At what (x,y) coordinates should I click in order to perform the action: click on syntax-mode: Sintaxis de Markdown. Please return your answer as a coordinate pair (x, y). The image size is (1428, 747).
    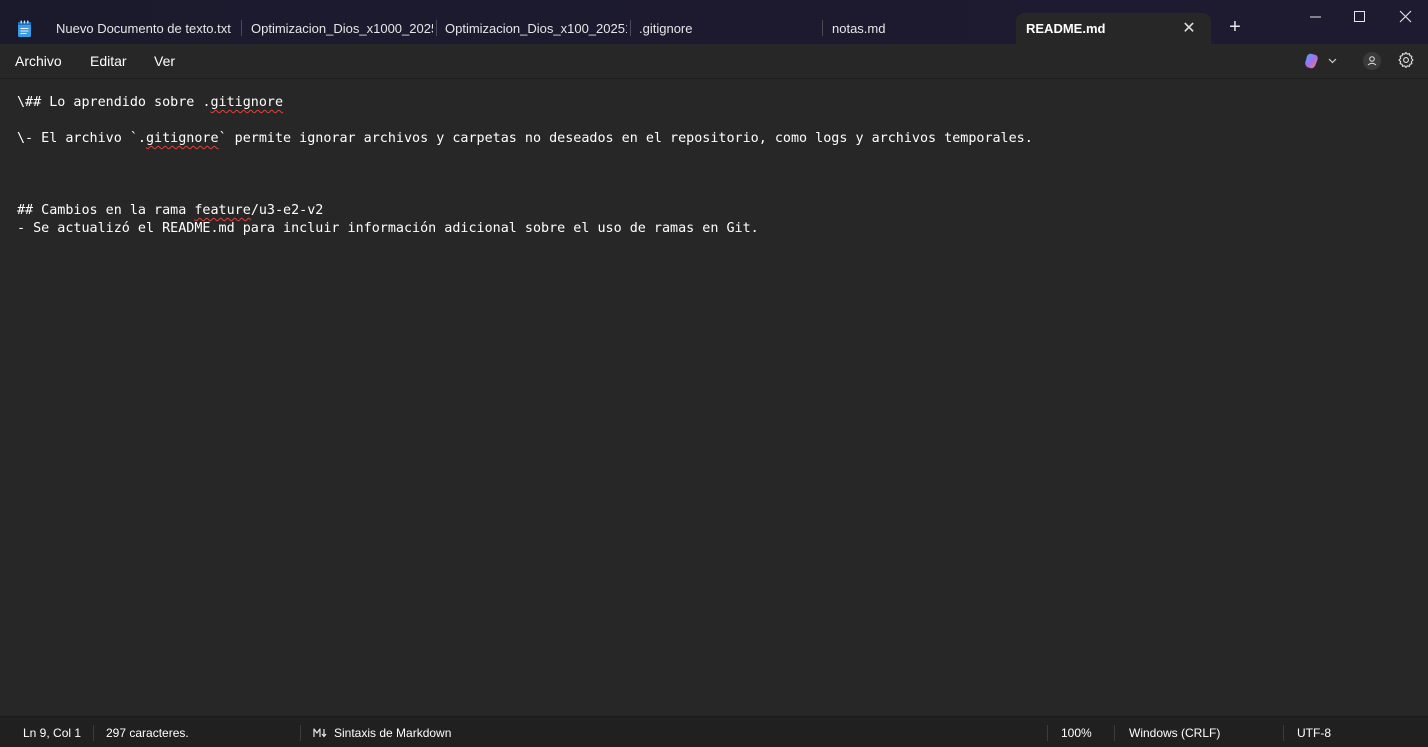
    Looking at the image, I should click on (392, 732).